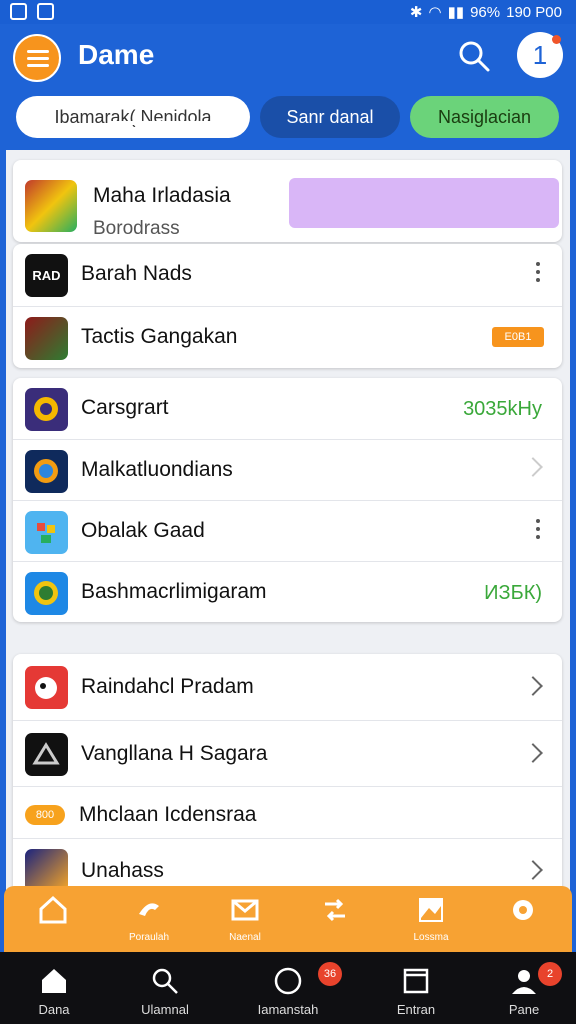 Image resolution: width=576 pixels, height=1024 pixels. I want to click on tab-secondary: Sanr danal, so click(330, 117).